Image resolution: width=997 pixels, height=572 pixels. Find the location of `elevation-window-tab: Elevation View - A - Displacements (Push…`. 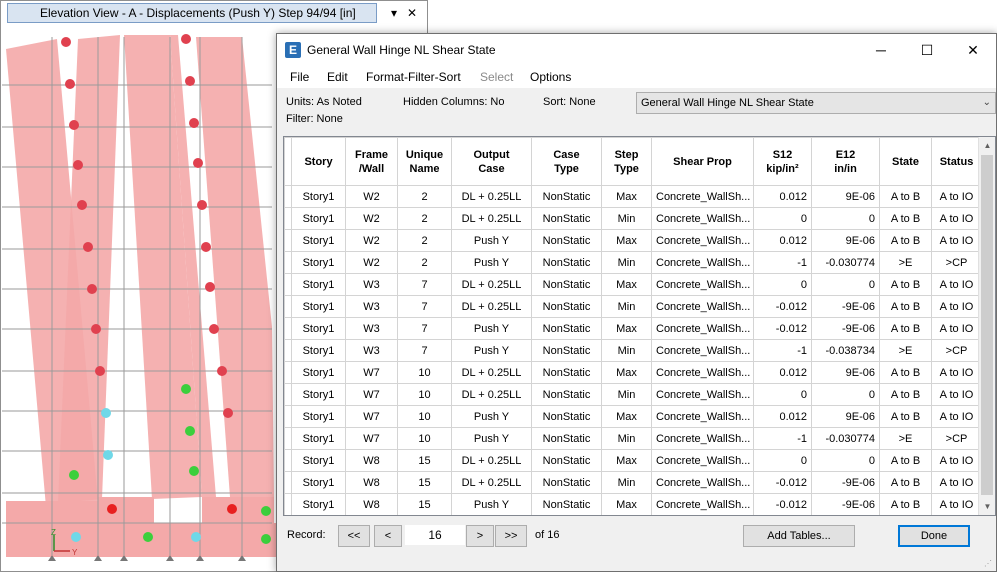

elevation-window-tab: Elevation View - A - Displacements (Push… is located at coordinates (192, 13).